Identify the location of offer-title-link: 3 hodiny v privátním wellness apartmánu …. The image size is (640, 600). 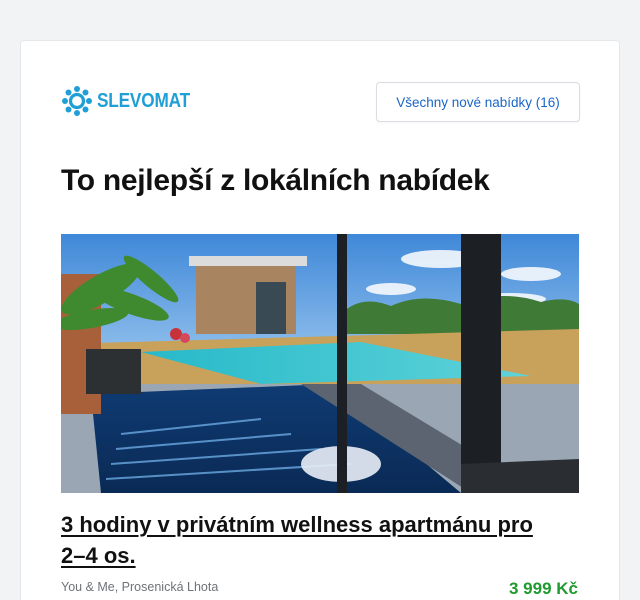
(311, 540).